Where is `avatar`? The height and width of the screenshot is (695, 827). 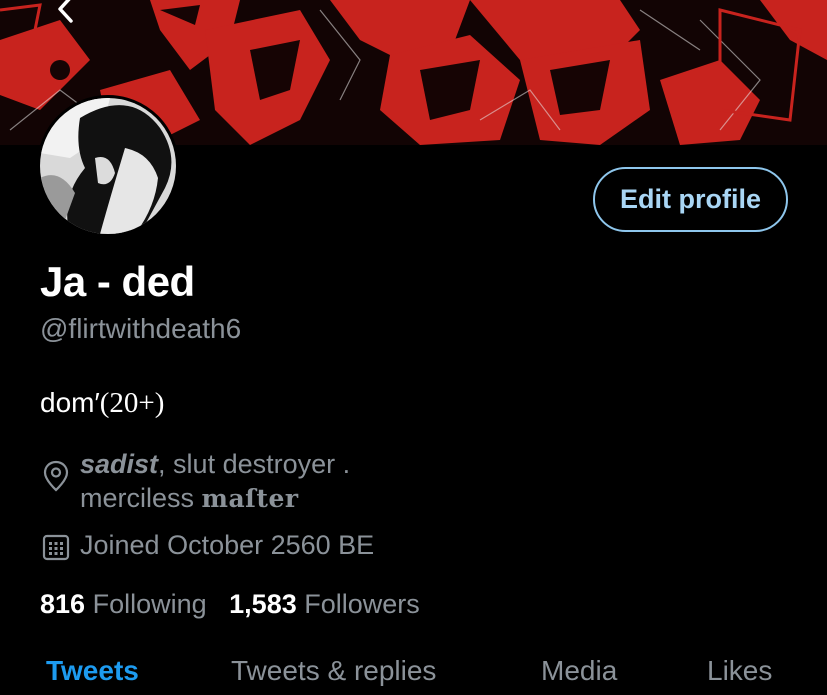
avatar is located at coordinates (108, 166).